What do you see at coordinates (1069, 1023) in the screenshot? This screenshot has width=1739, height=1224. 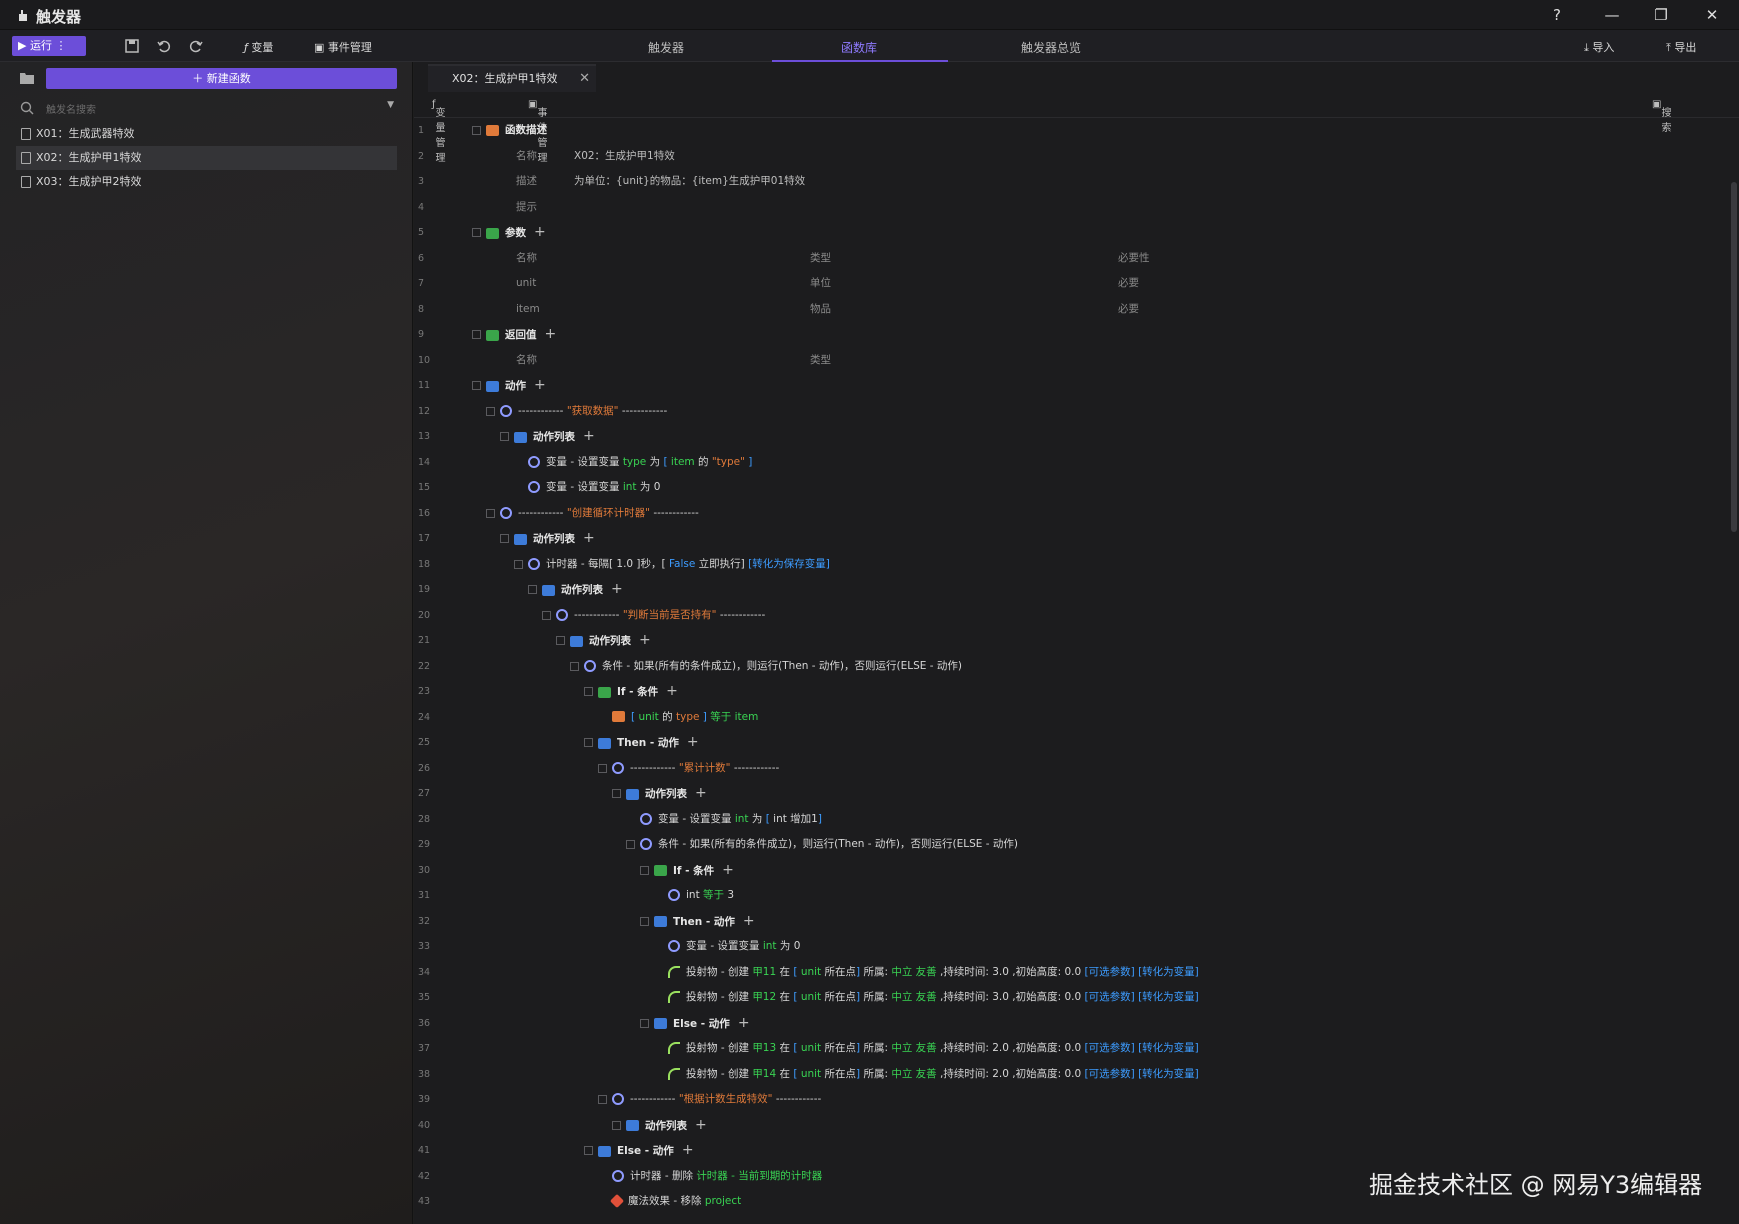 I see `code-line: 36 Else - 动作 +` at bounding box center [1069, 1023].